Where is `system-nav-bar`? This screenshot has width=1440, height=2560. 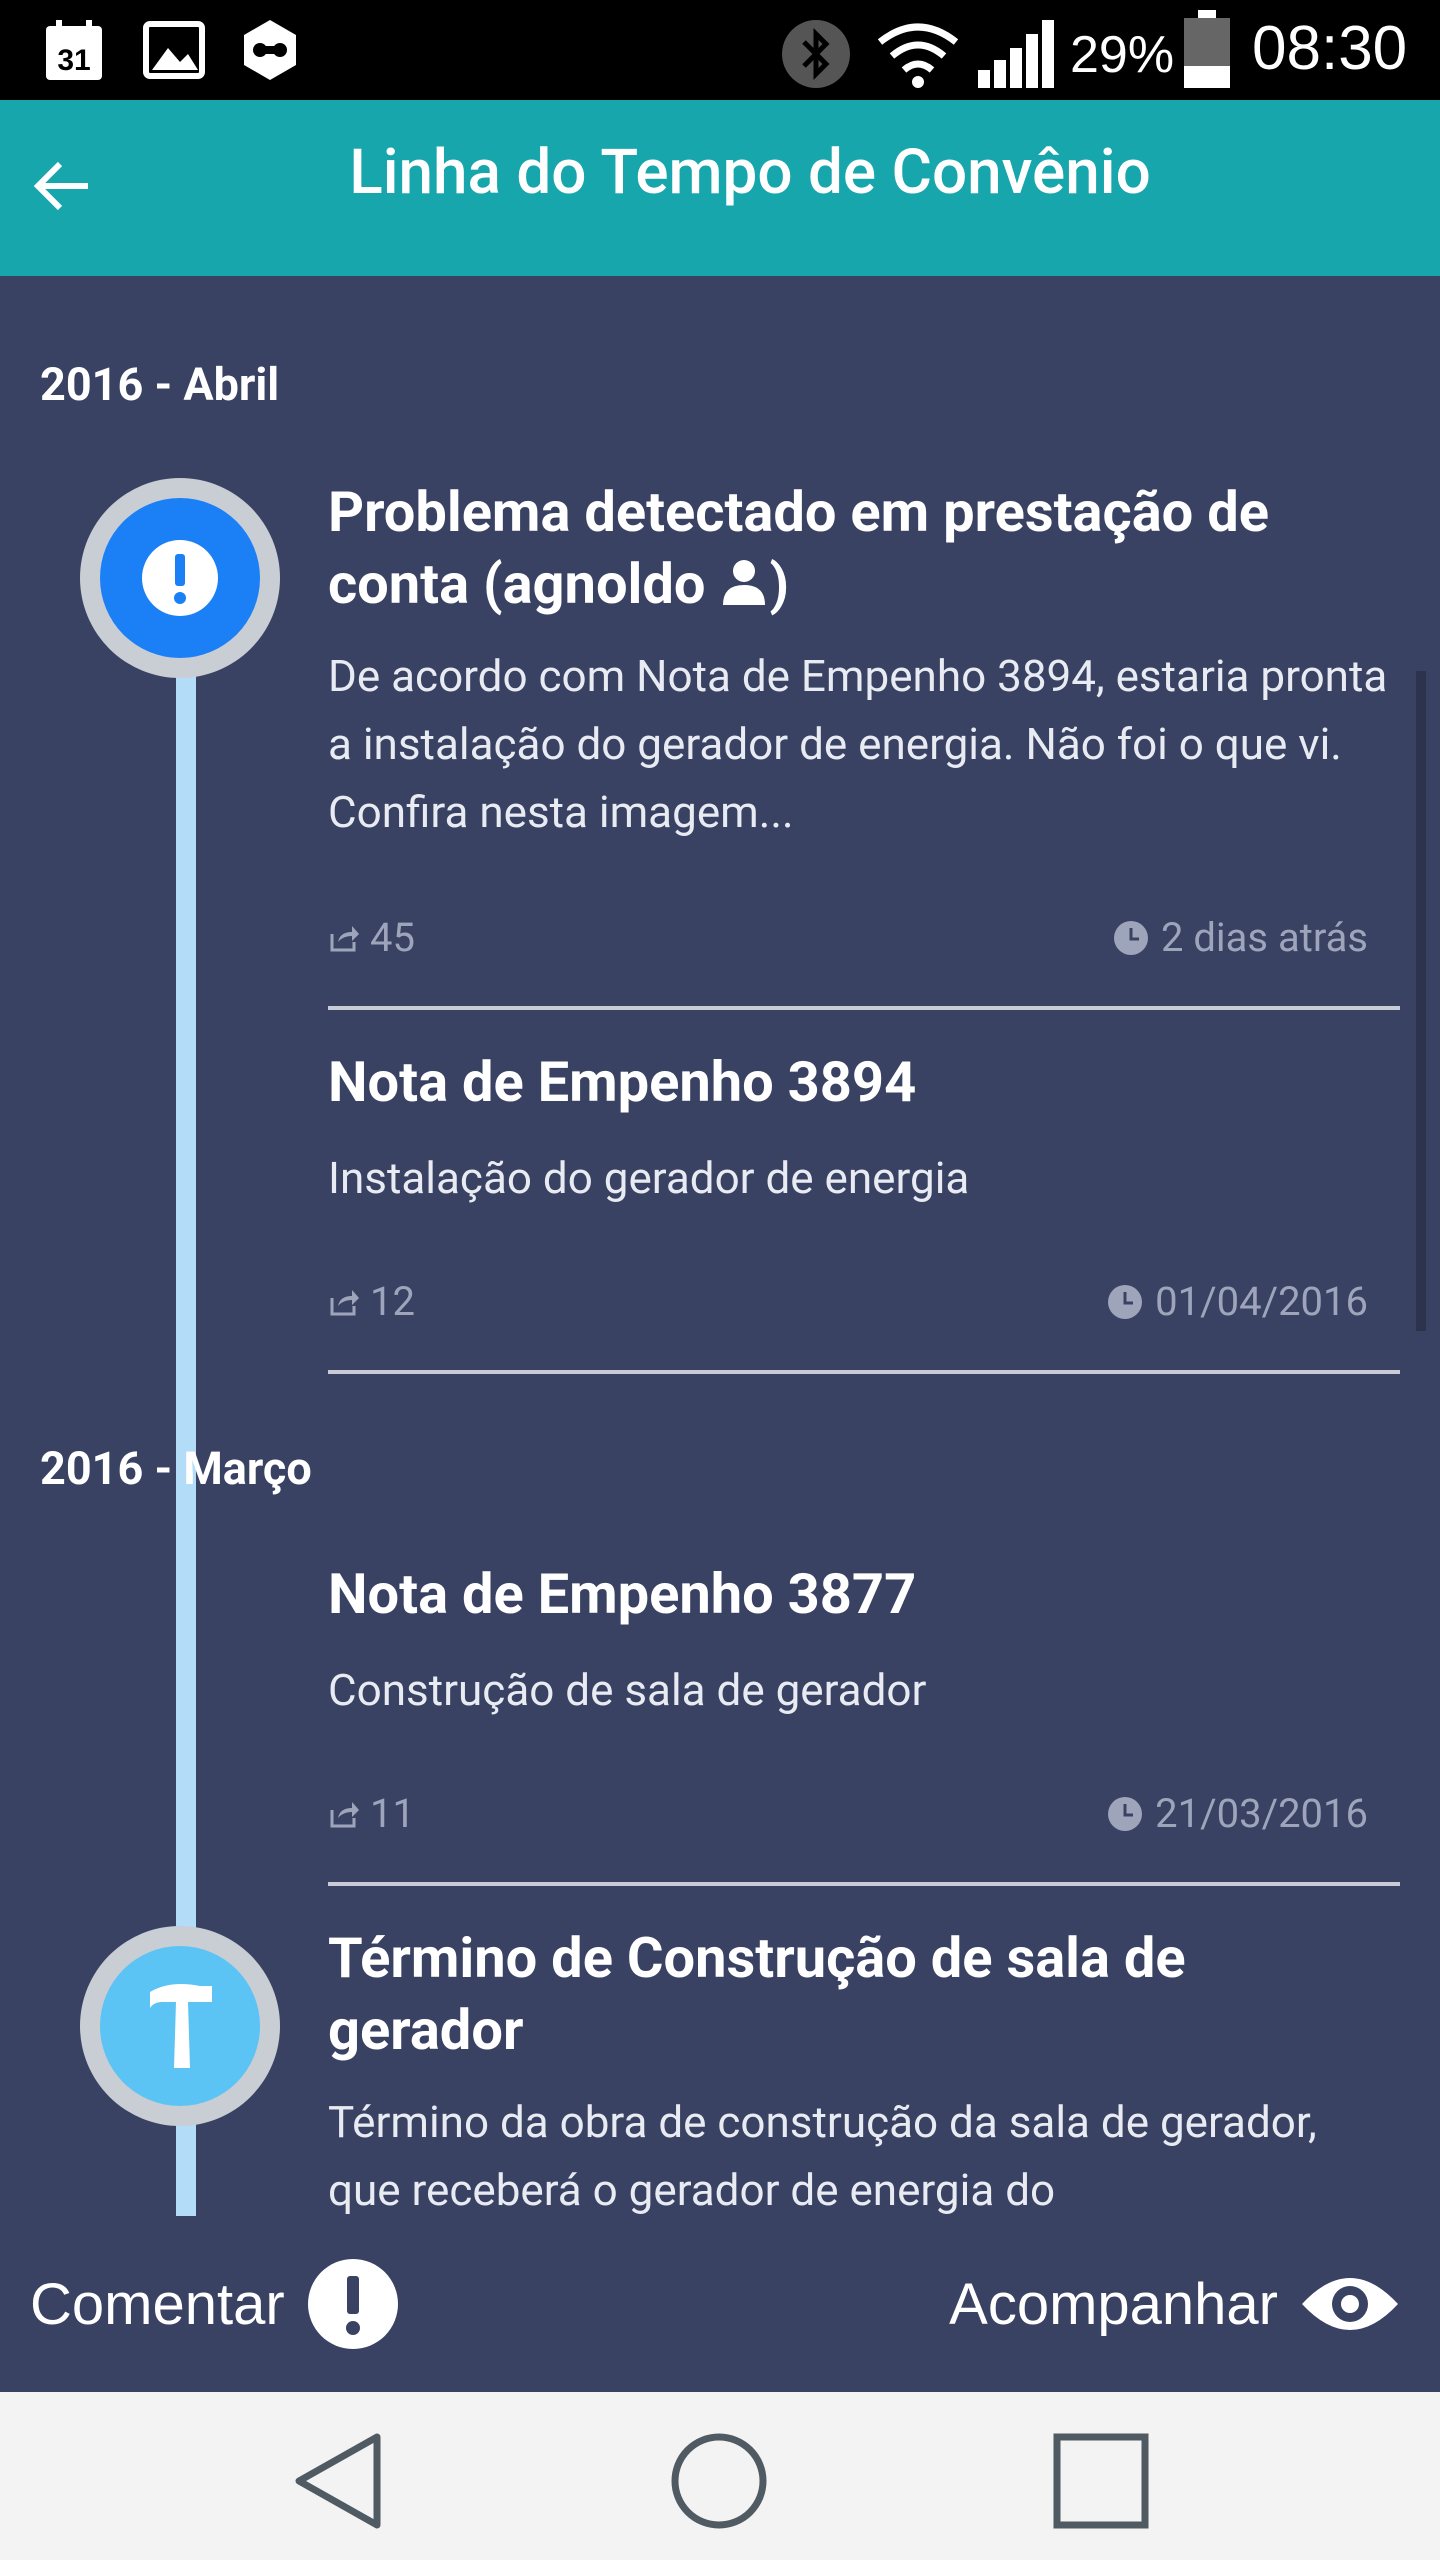
system-nav-bar is located at coordinates (720, 2476).